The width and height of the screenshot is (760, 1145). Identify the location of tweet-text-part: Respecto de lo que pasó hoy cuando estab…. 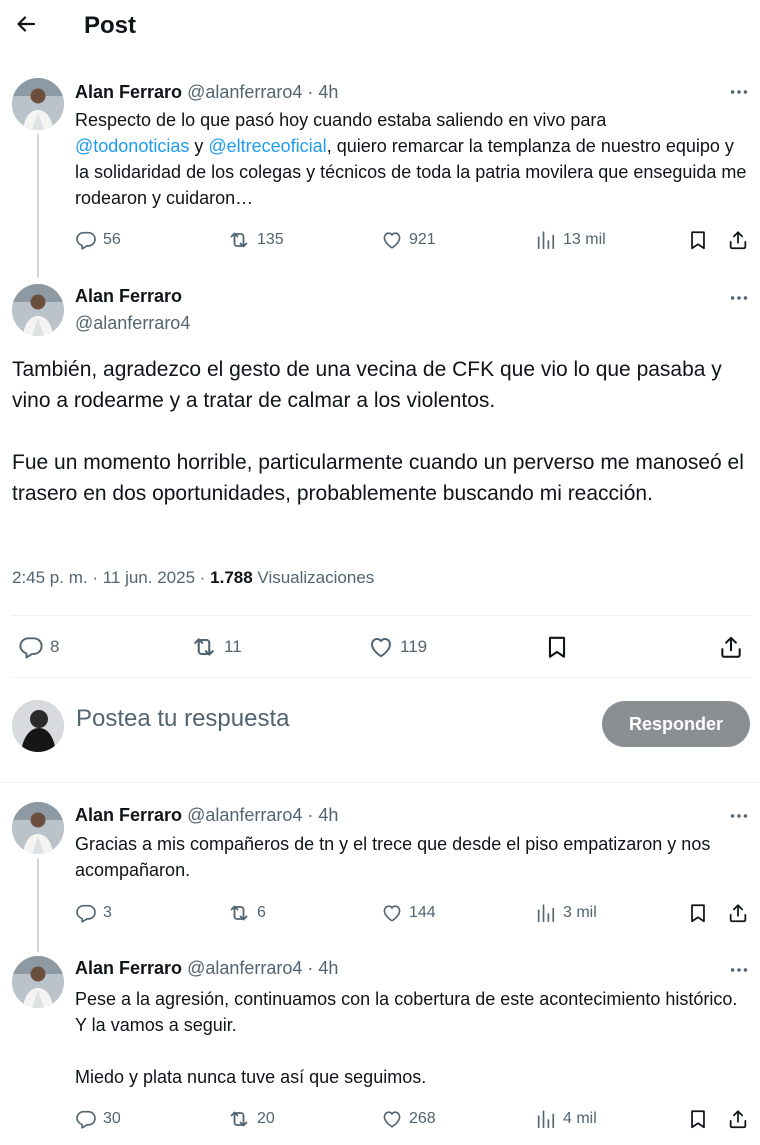
(341, 120).